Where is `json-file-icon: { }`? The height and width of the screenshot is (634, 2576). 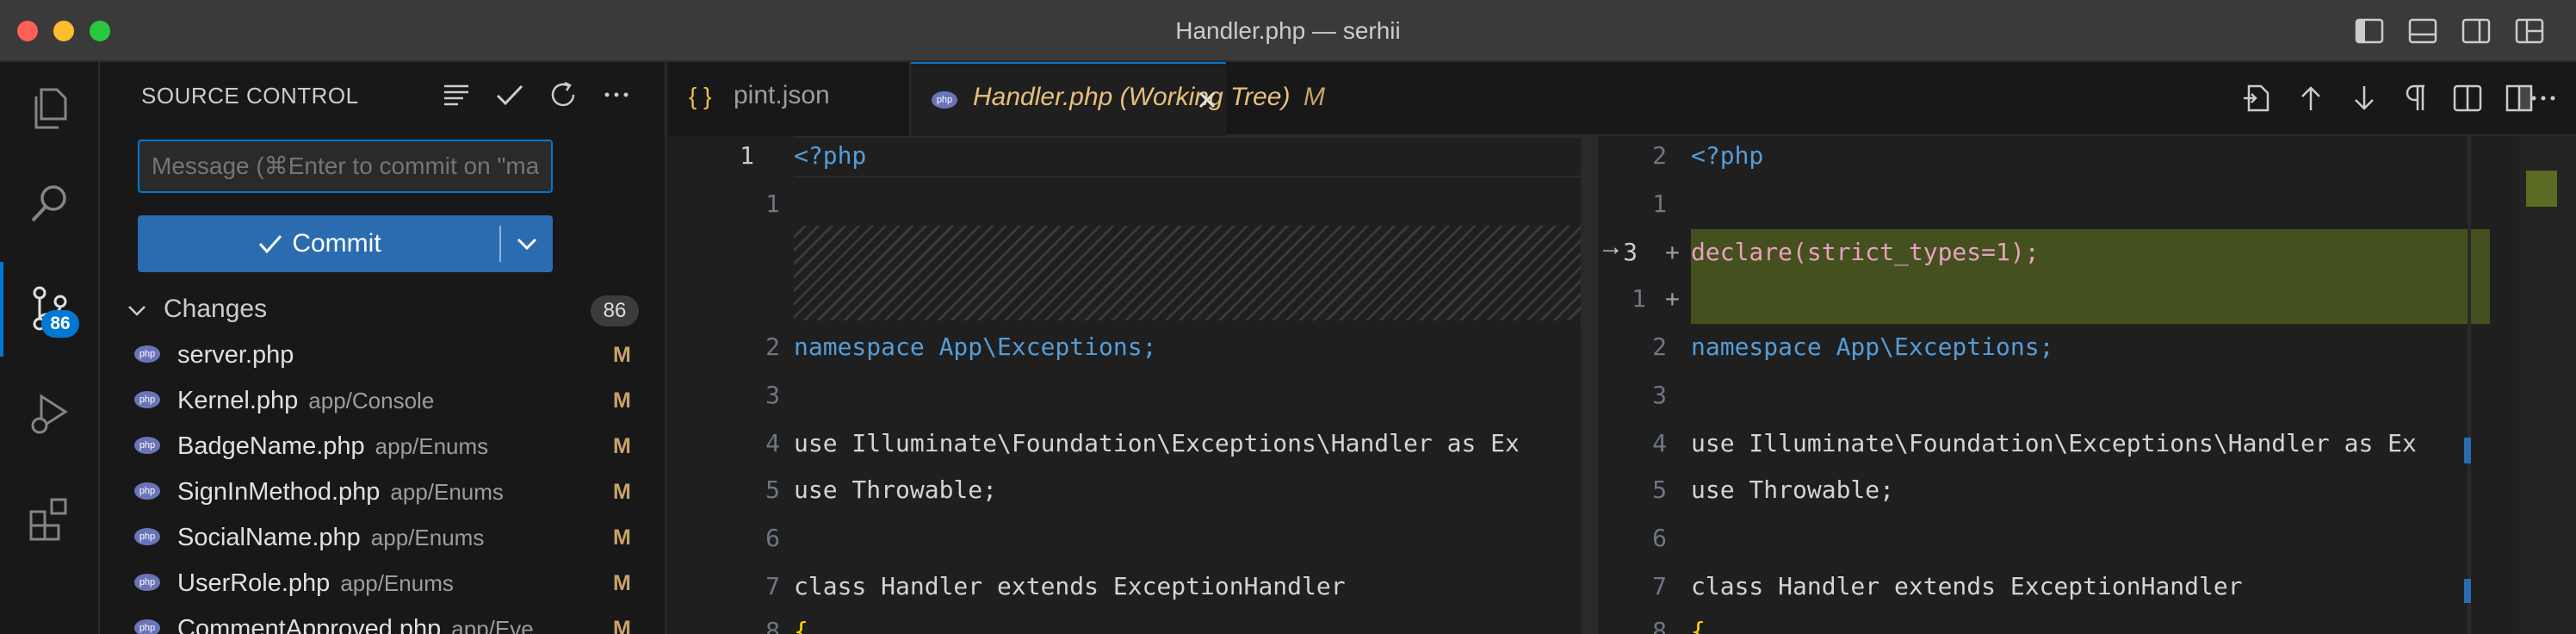 json-file-icon: { } is located at coordinates (701, 96).